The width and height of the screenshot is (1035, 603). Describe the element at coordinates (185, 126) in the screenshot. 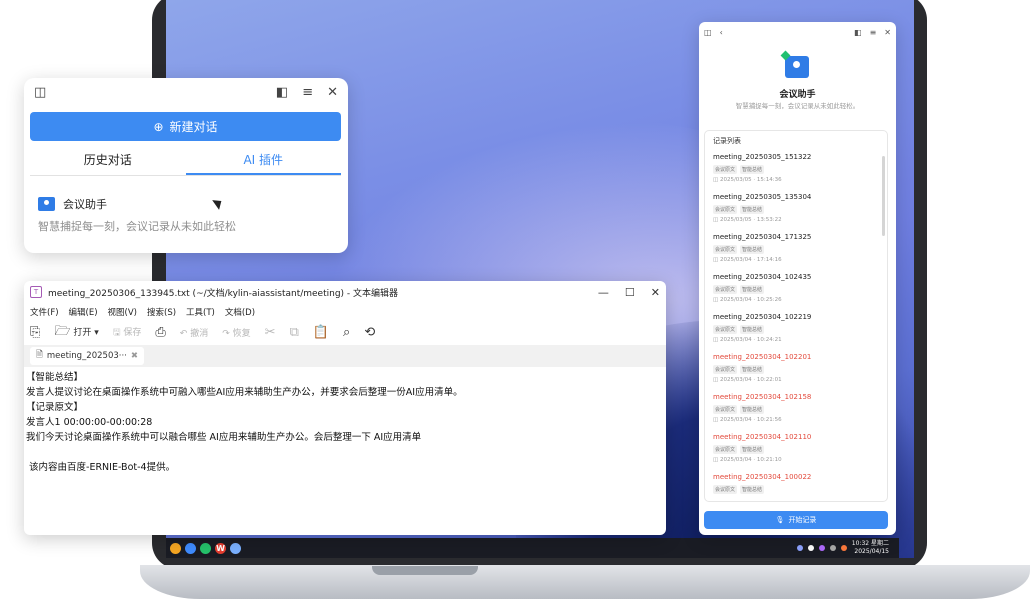

I see `new-chat-button: ⊕ 新建对话` at that location.